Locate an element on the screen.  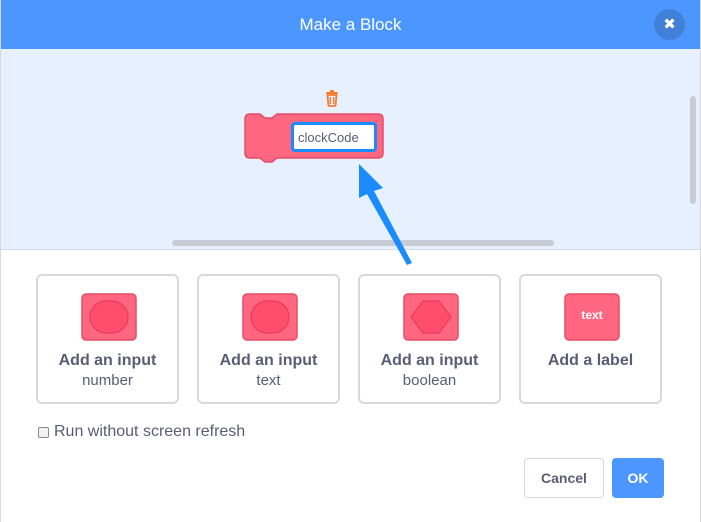
boolean-input-icon is located at coordinates (431, 317).